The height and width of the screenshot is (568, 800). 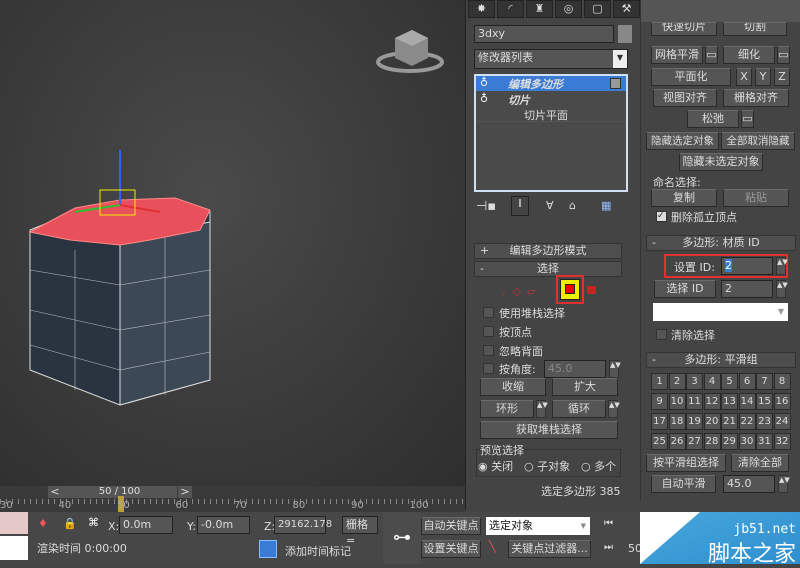 I want to click on remove-modifier-icon: ⌂, so click(x=572, y=205).